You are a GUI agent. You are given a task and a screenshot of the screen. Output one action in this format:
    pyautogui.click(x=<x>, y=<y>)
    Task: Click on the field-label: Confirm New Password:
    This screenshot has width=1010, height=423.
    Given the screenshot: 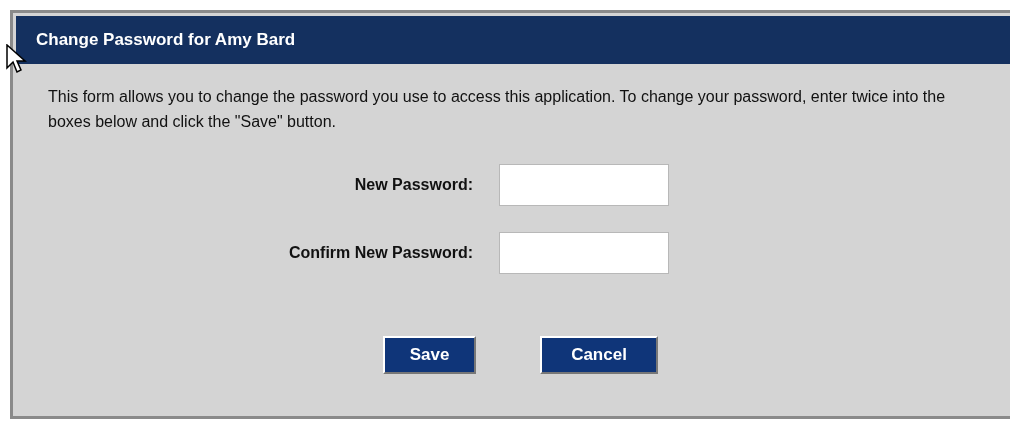 What is the action you would take?
    pyautogui.click(x=380, y=253)
    